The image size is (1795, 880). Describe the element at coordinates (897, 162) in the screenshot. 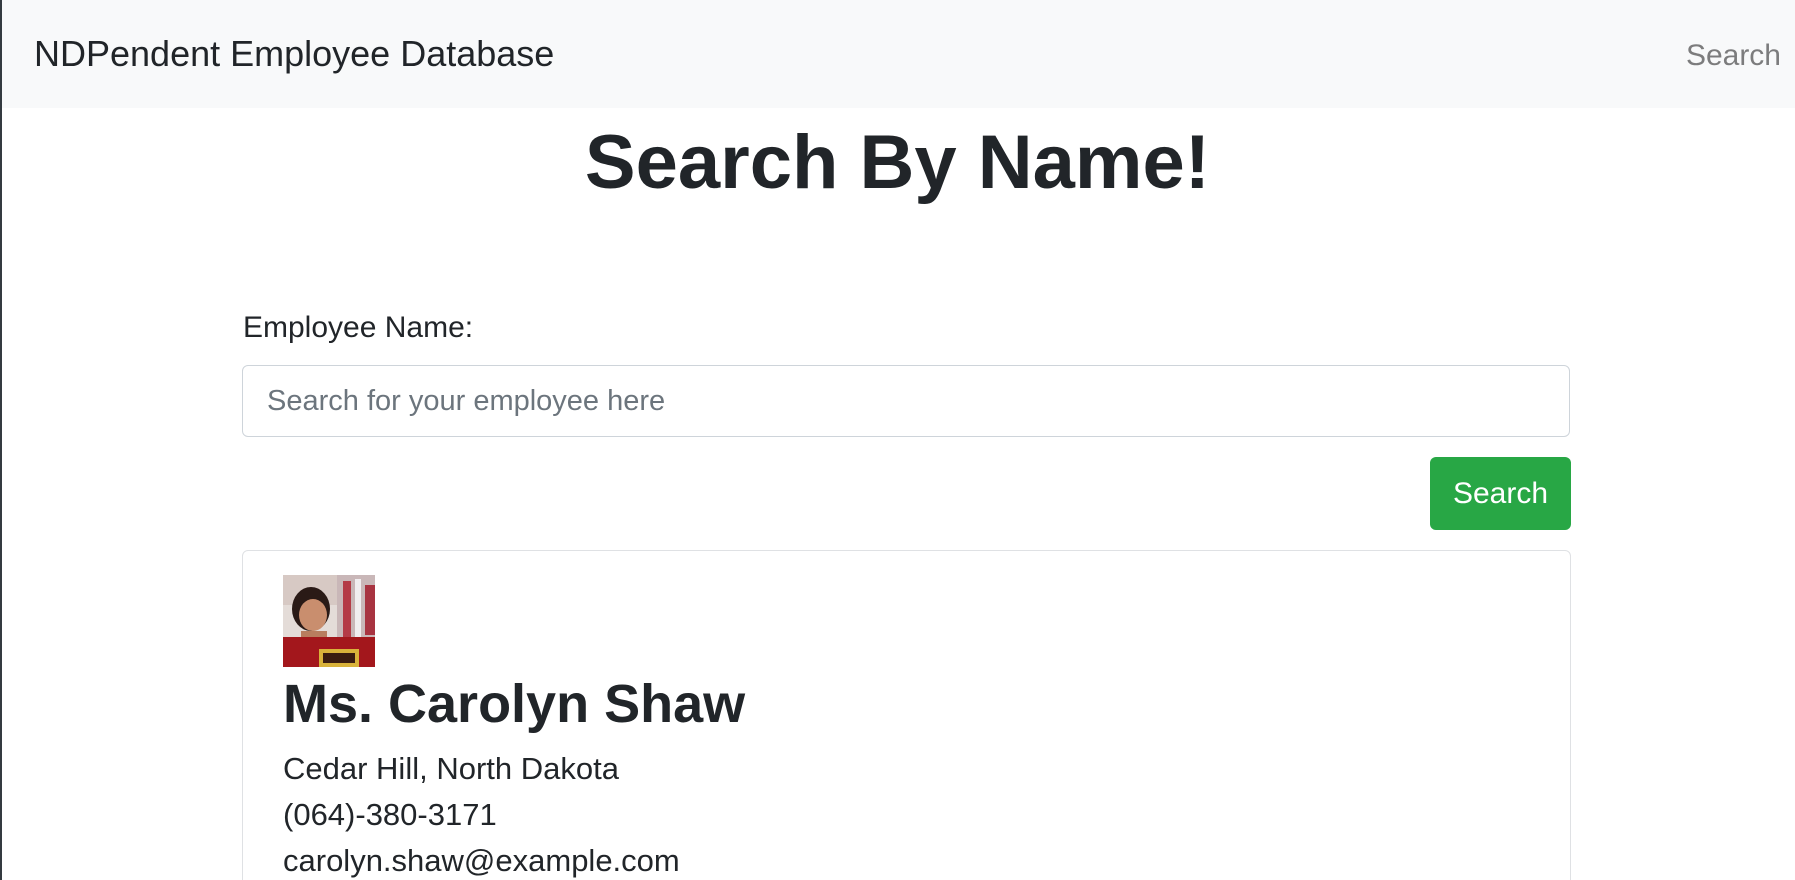

I see `page-title: Search By Name!` at that location.